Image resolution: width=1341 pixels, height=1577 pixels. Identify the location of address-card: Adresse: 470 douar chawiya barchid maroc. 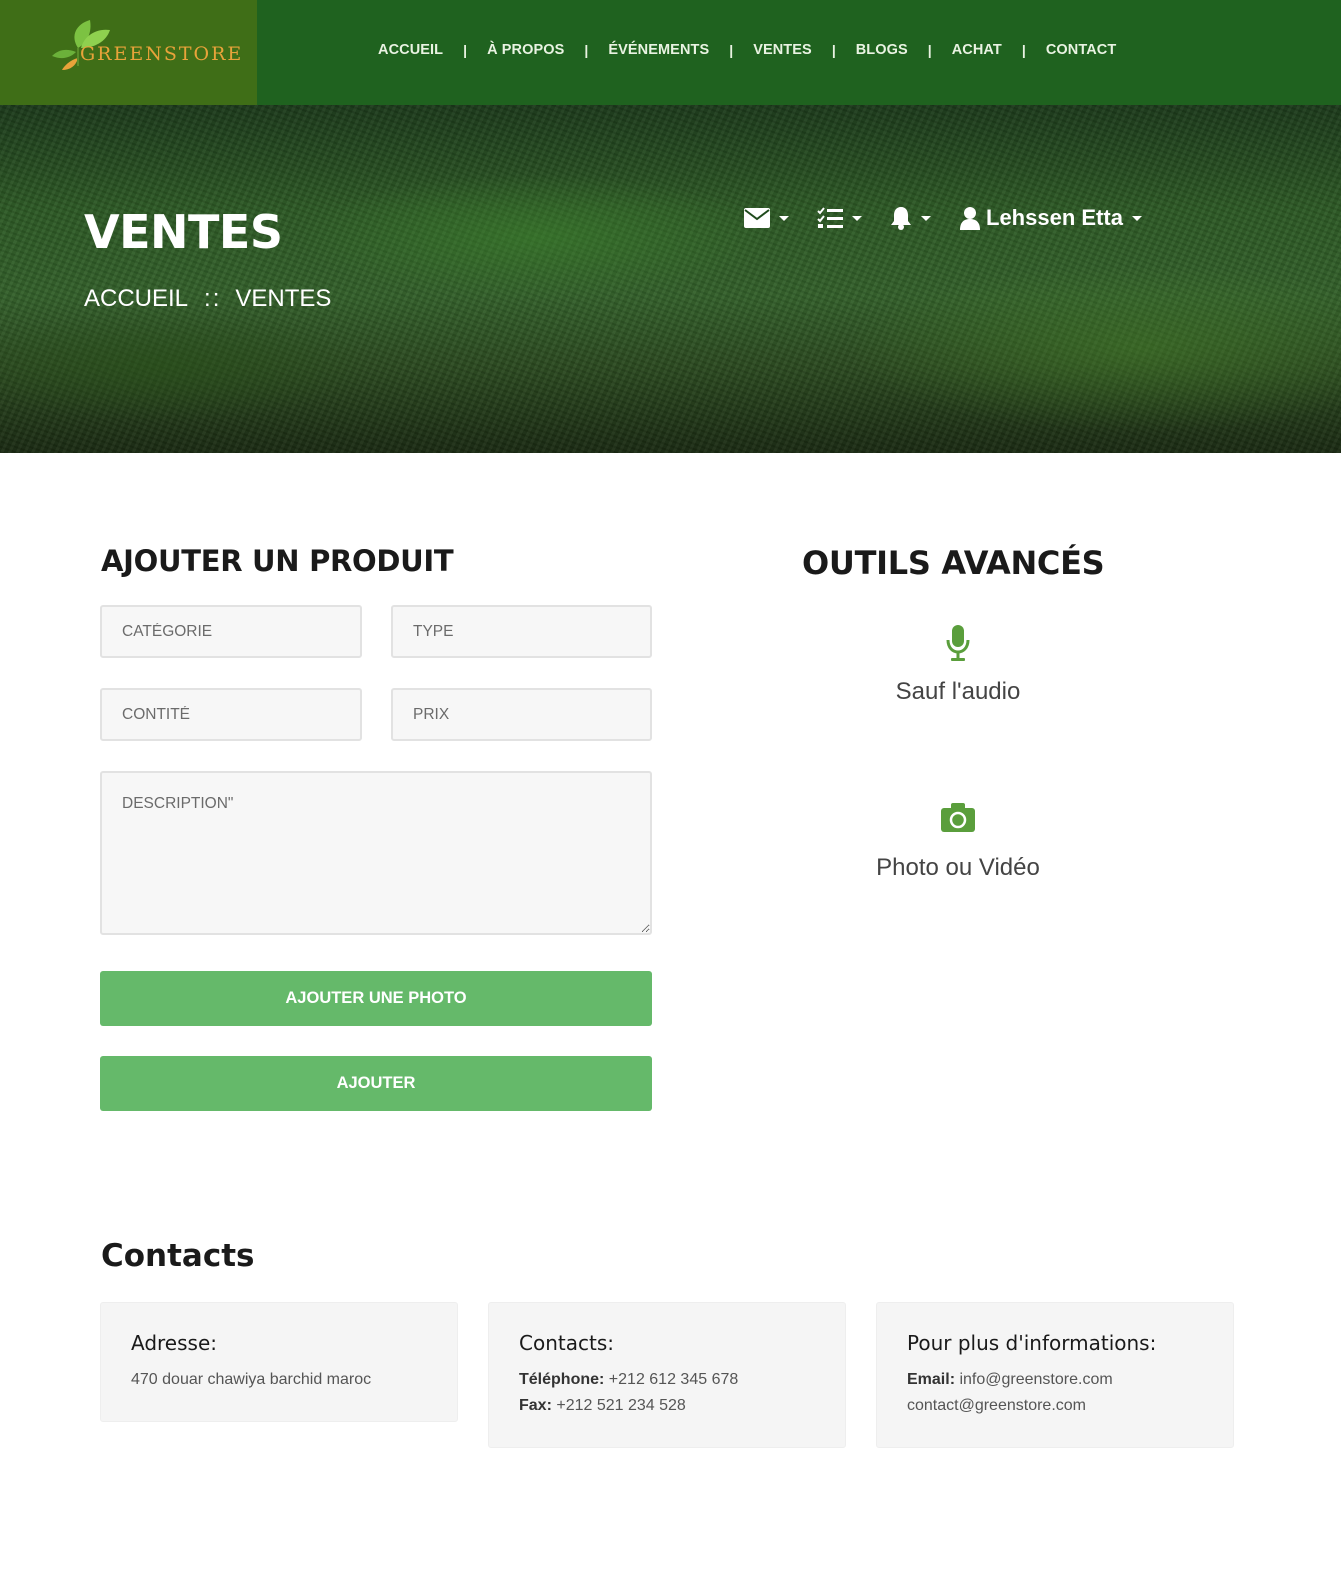
(279, 1362).